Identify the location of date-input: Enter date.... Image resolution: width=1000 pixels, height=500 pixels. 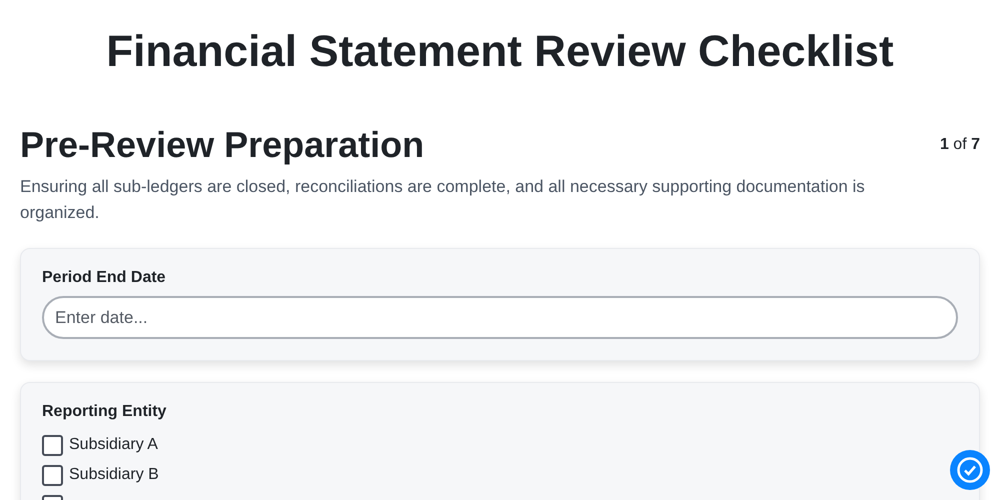
(500, 317).